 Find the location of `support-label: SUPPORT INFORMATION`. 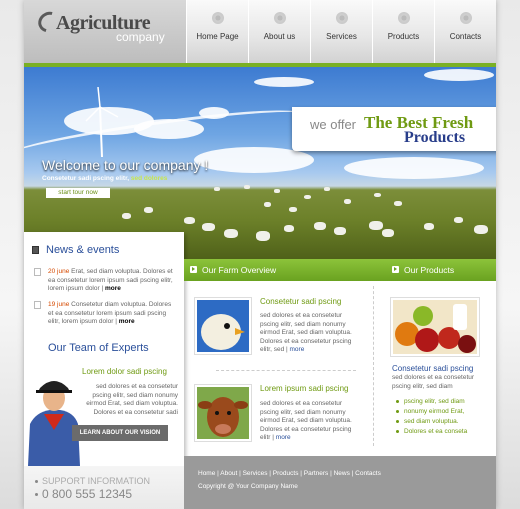

support-label: SUPPORT INFORMATION is located at coordinates (96, 481).